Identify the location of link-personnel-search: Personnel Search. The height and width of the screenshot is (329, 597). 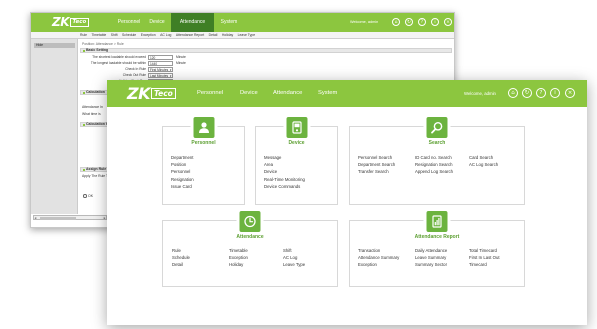
(386, 157).